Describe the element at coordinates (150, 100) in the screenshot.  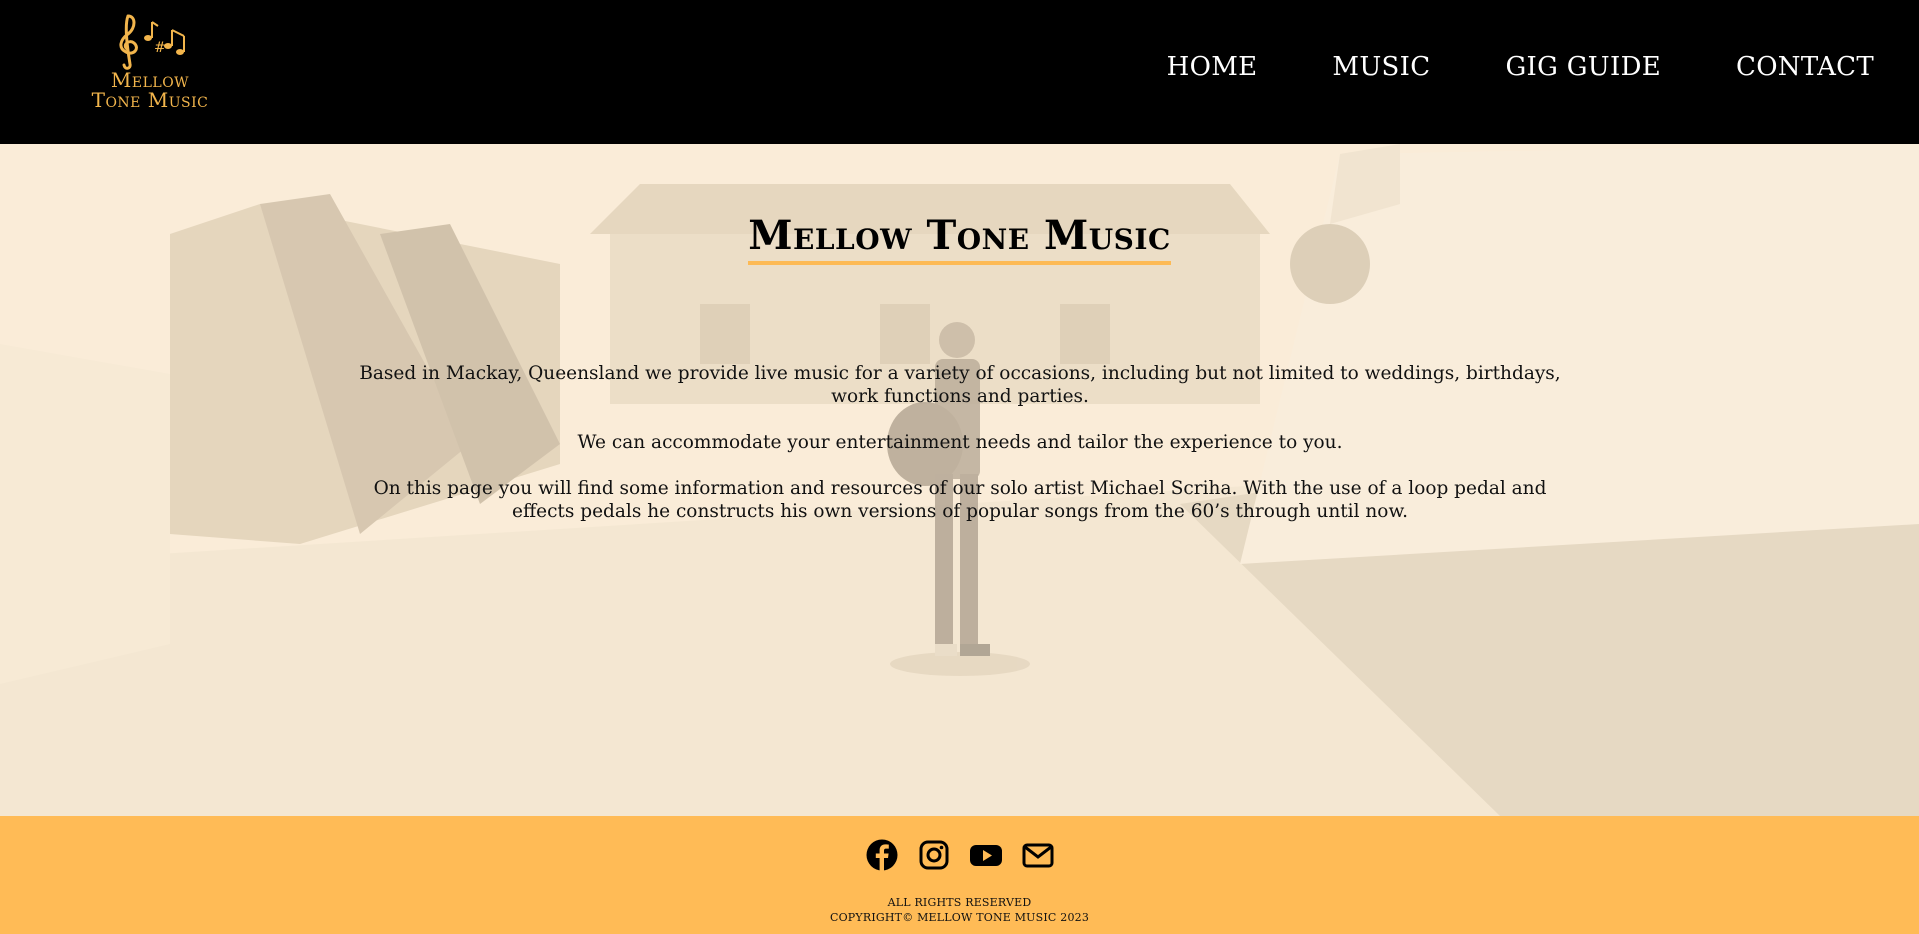
I see `logo-text-line2: Tone Music` at that location.